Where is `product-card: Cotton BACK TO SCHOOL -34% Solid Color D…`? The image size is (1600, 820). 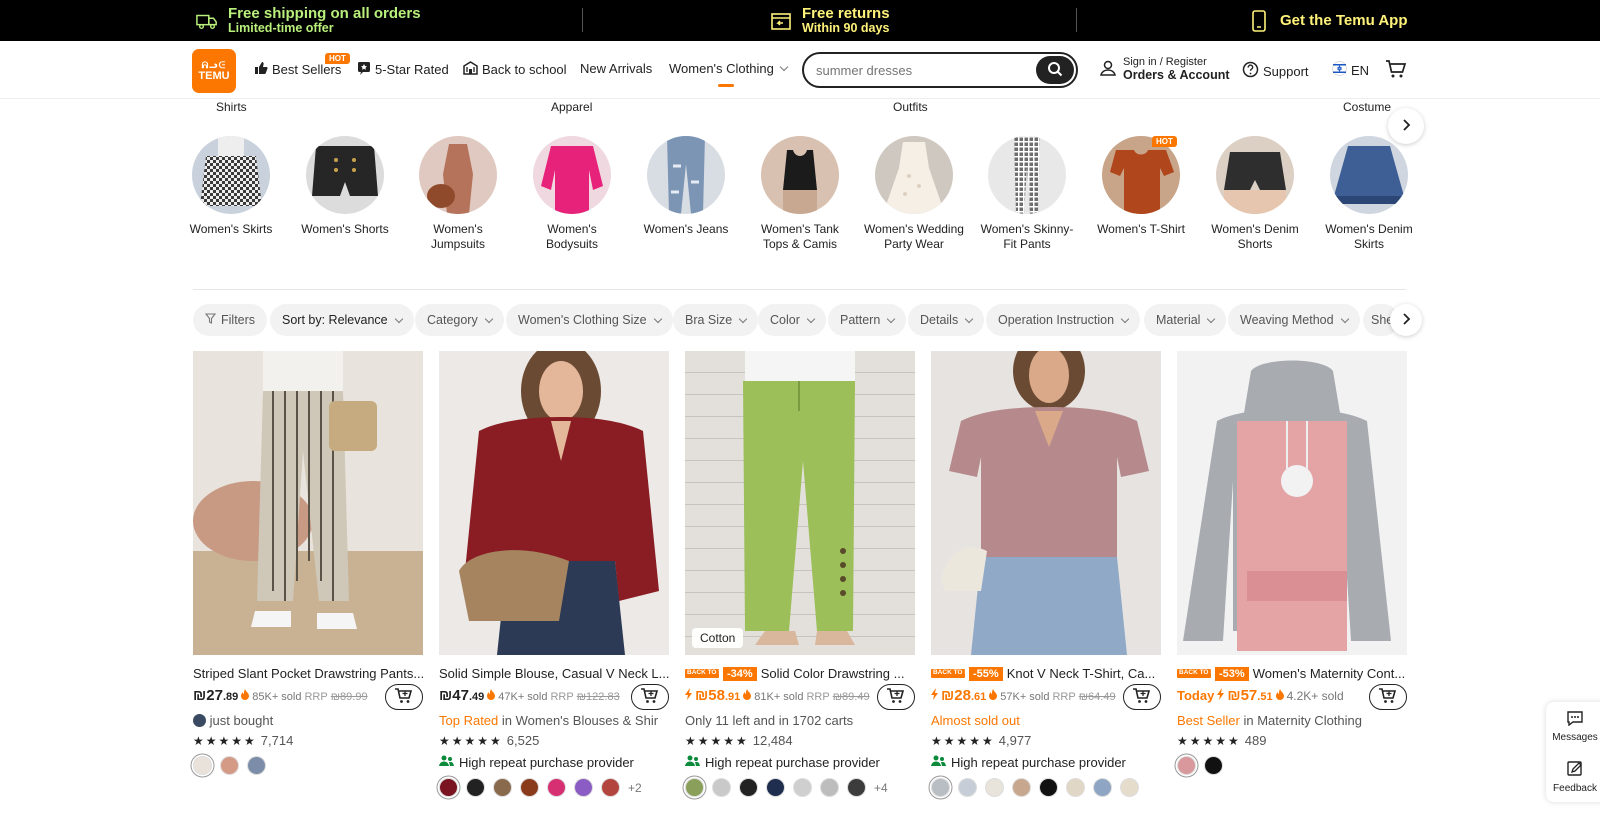 product-card: Cotton BACK TO SCHOOL -34% Solid Color D… is located at coordinates (800, 574).